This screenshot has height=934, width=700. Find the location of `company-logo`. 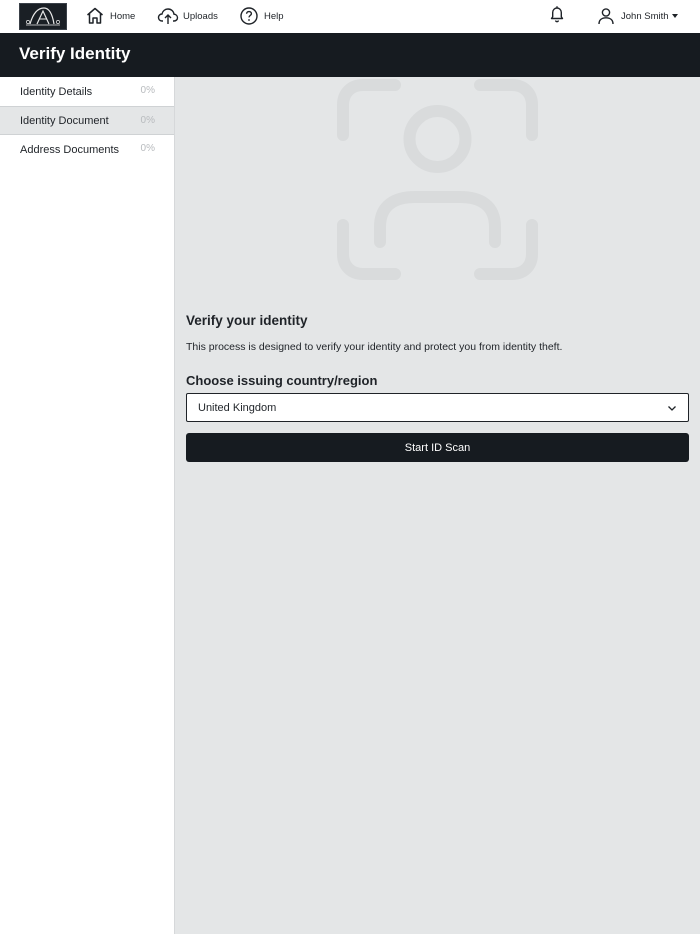

company-logo is located at coordinates (43, 16).